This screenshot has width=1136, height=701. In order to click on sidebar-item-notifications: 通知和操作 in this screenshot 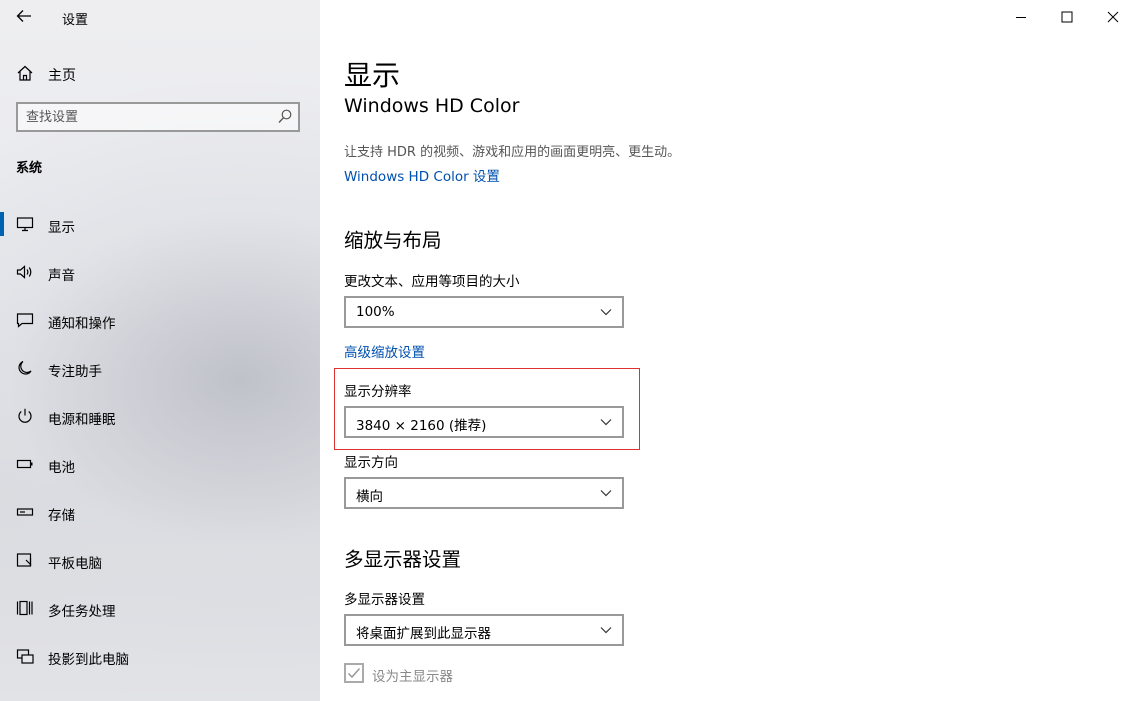, I will do `click(160, 320)`.